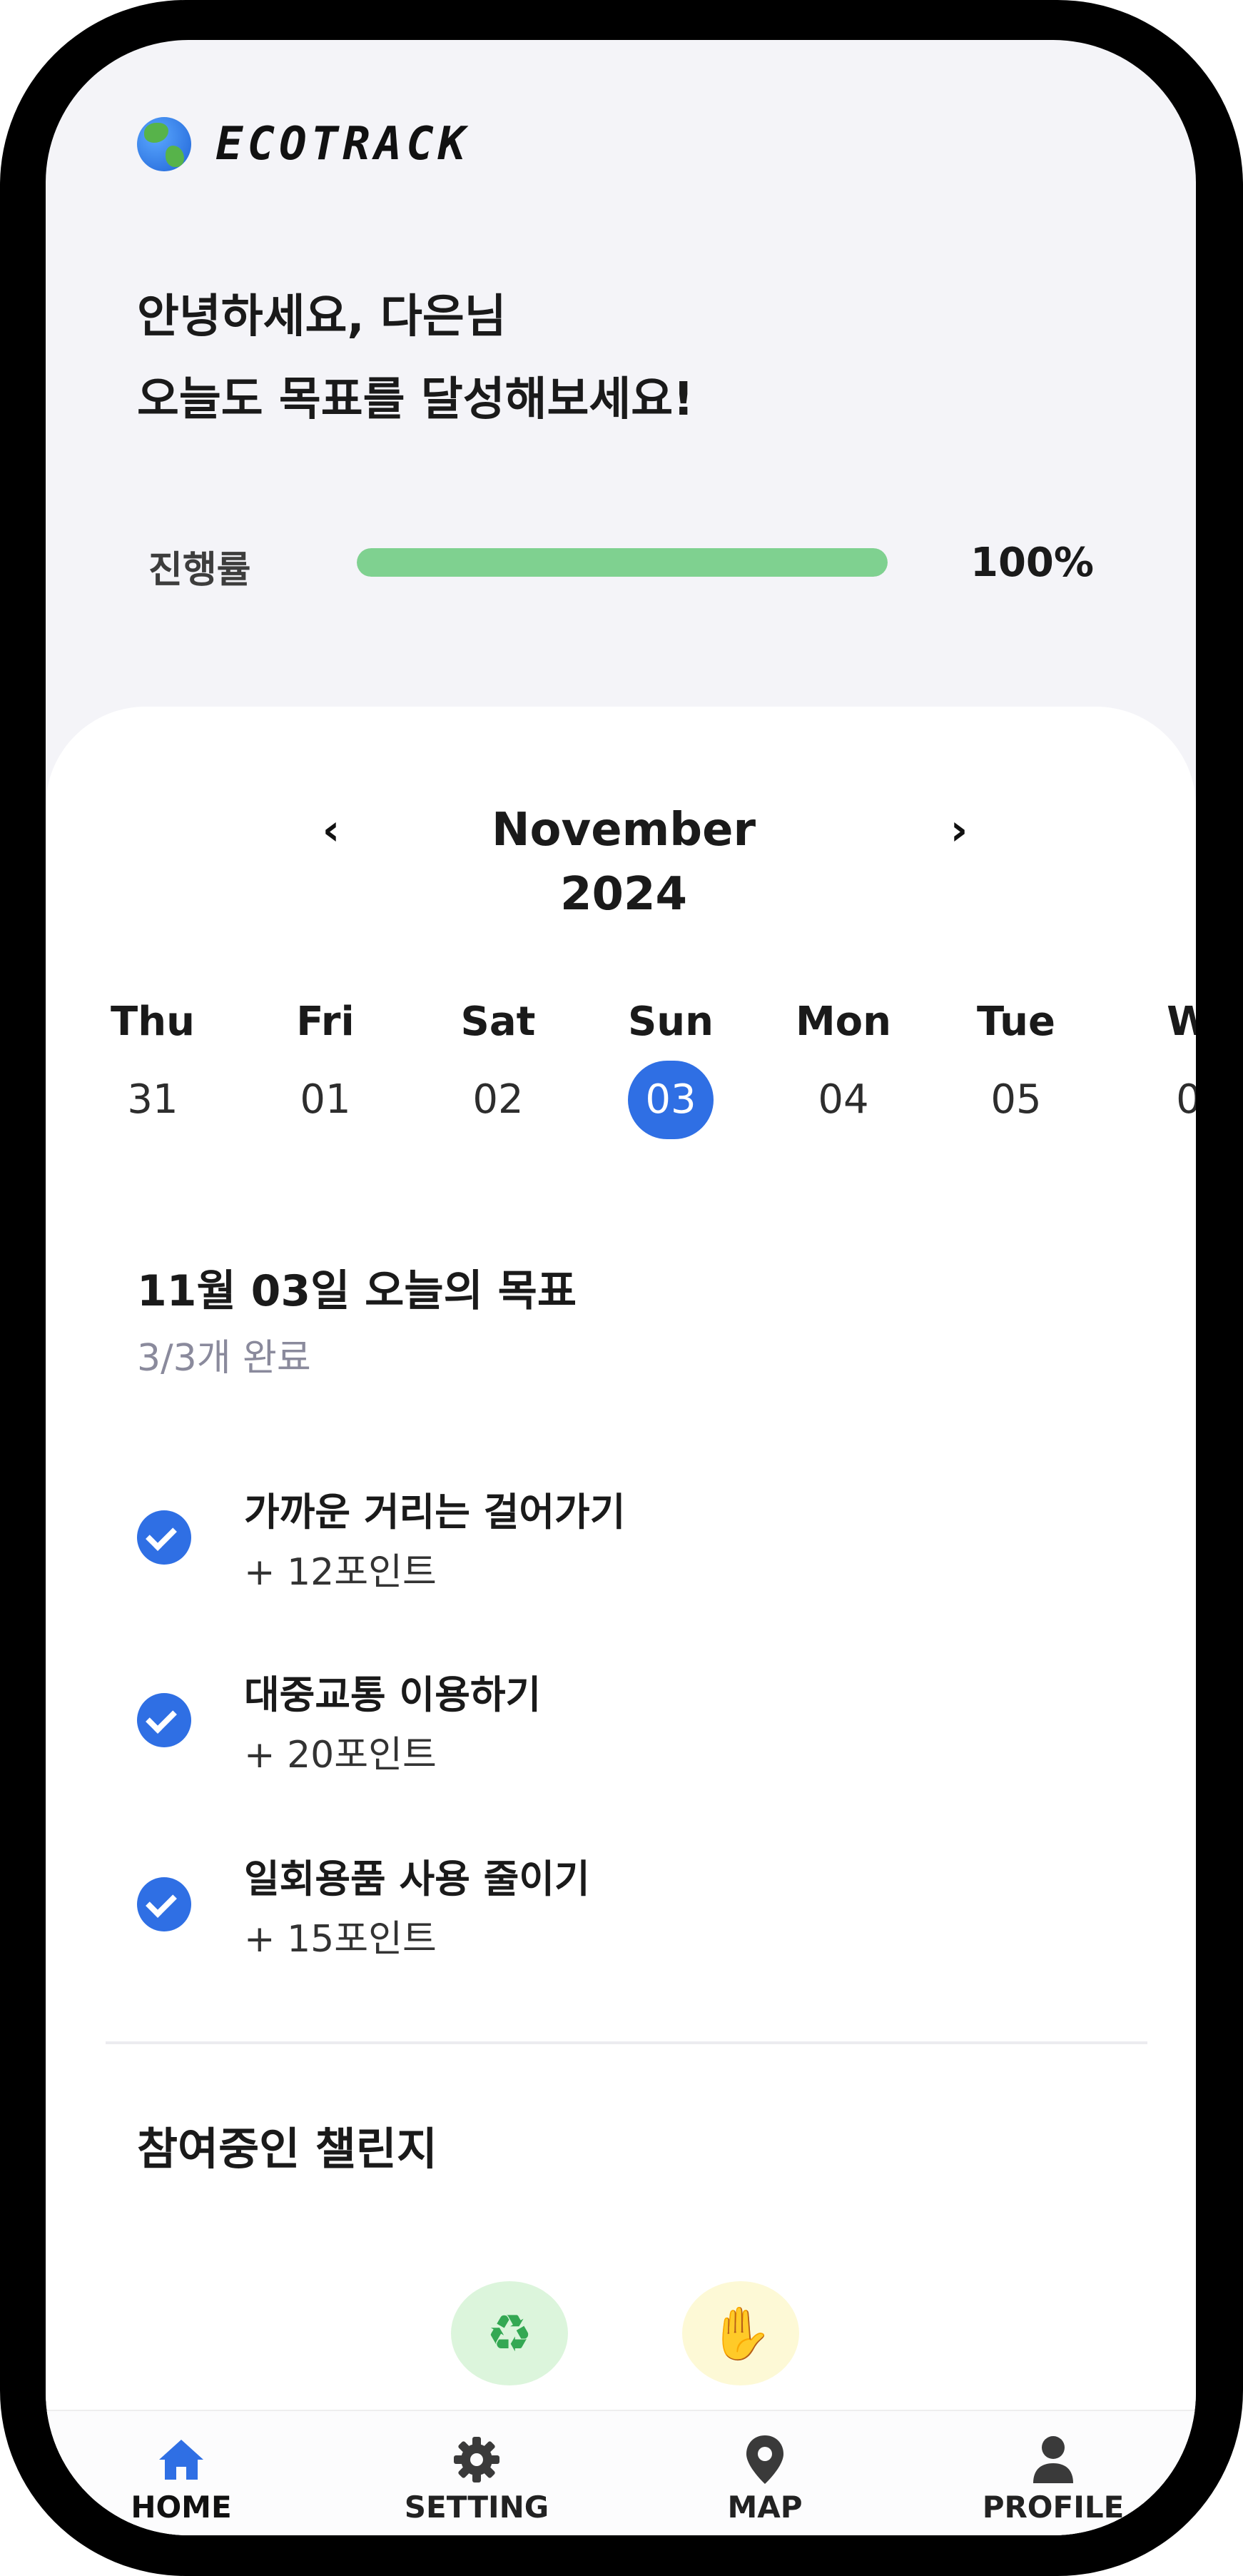 This screenshot has height=2576, width=1243. I want to click on month-navigator: ‹ November 2024 ›, so click(621, 859).